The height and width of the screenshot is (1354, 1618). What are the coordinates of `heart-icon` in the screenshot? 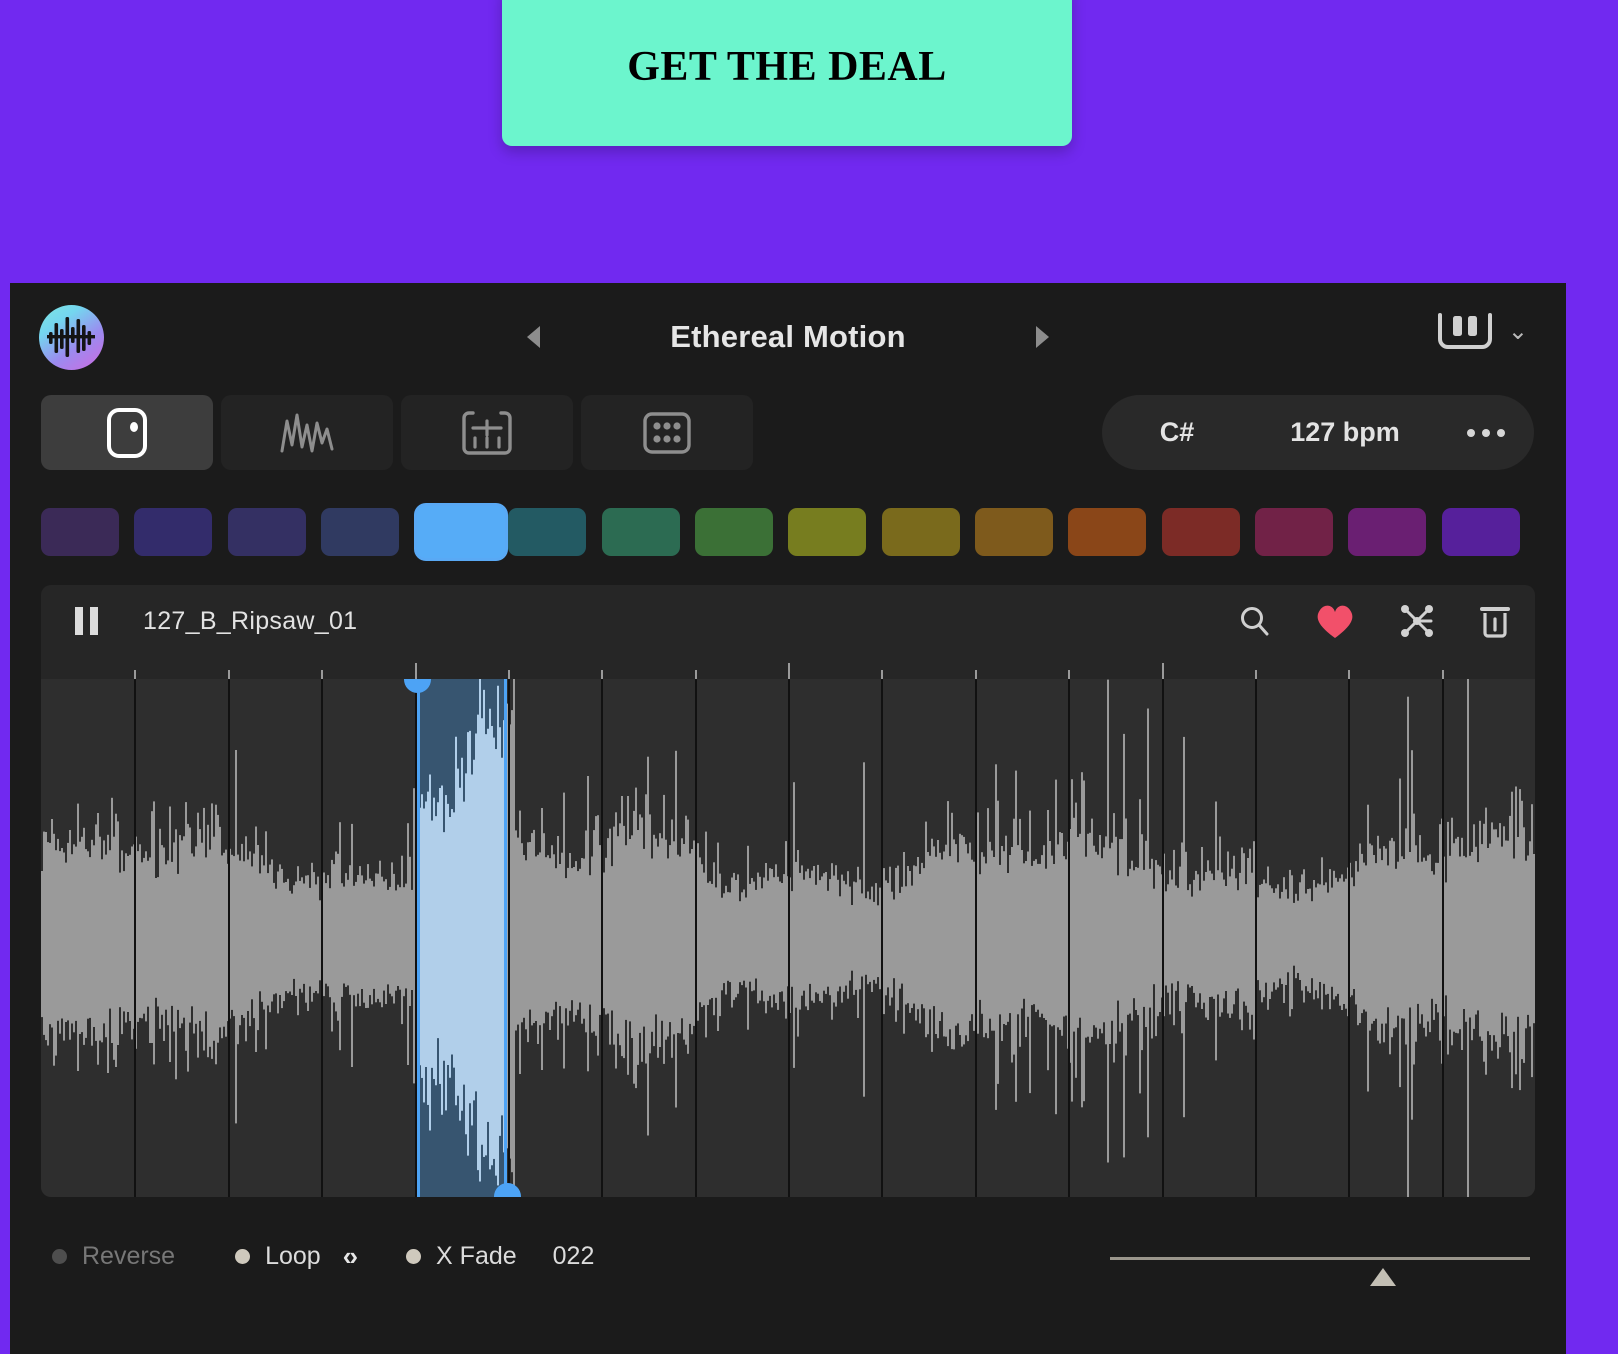 It's located at (1335, 621).